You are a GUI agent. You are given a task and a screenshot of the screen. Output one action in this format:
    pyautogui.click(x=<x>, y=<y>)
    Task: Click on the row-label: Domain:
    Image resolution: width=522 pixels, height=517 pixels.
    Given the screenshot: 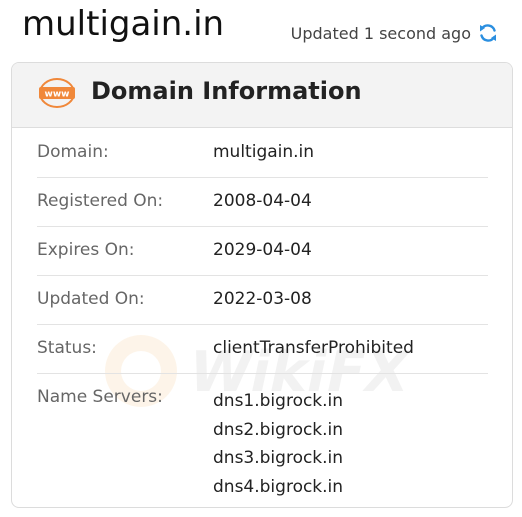 What is the action you would take?
    pyautogui.click(x=73, y=152)
    